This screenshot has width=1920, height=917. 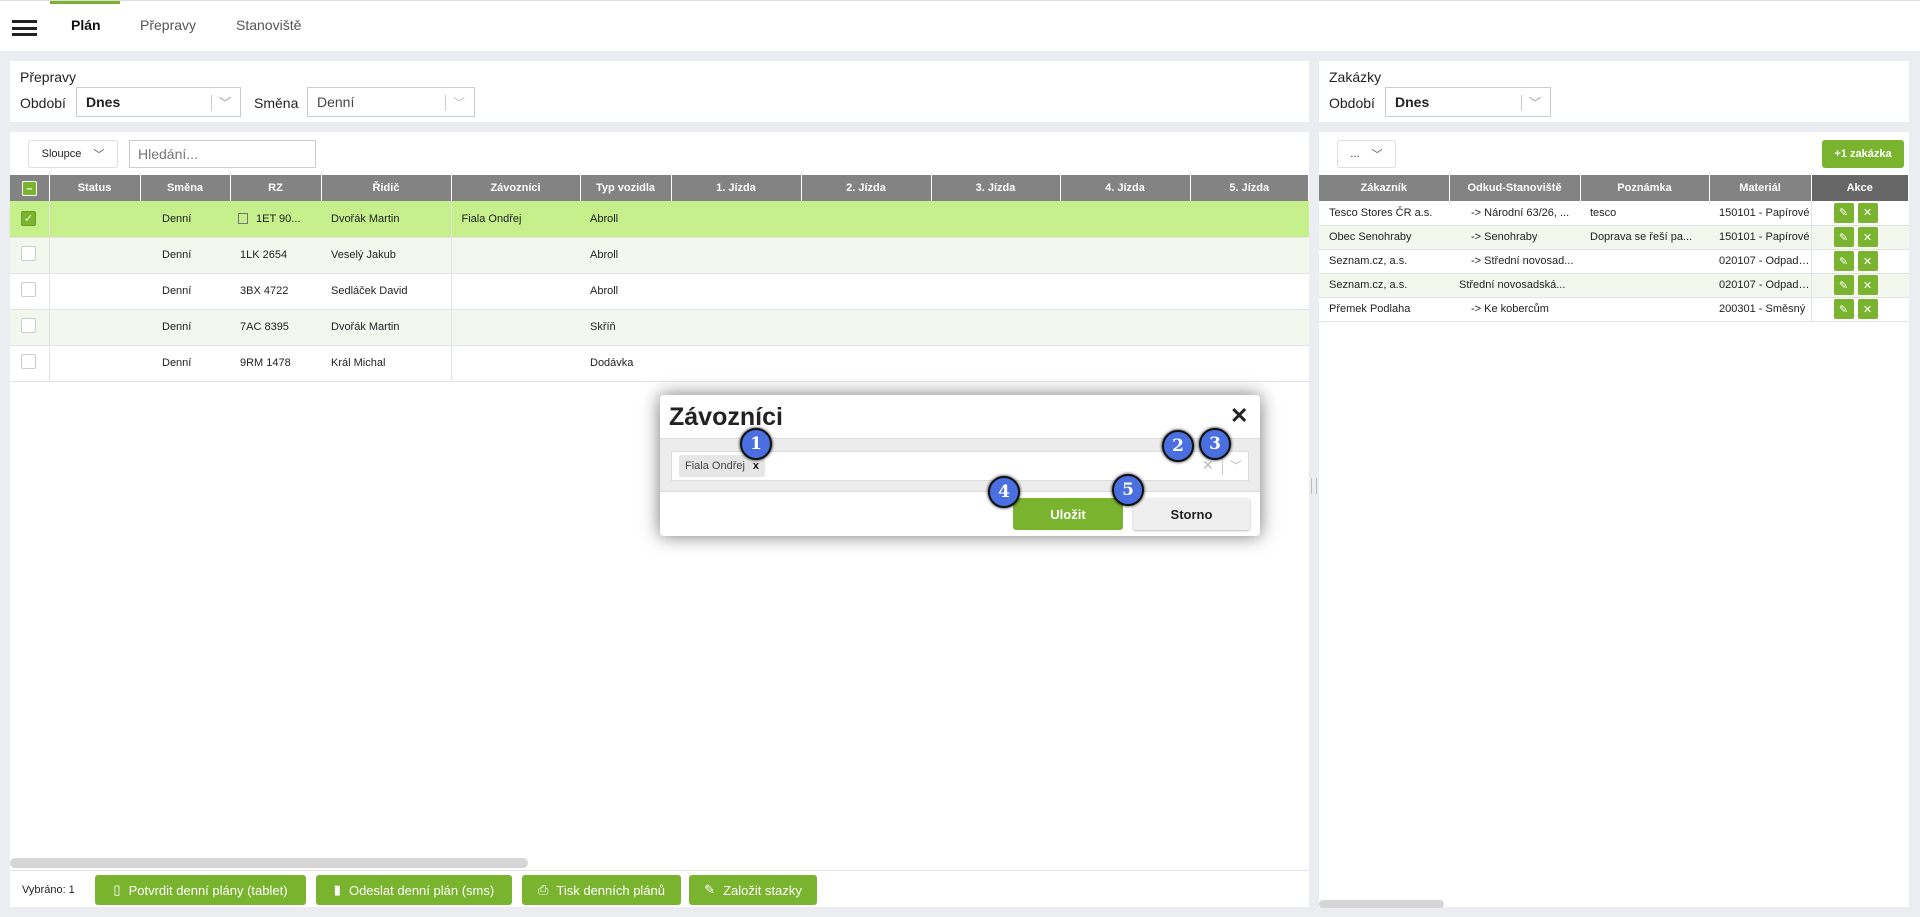 I want to click on confirm-plans-button: ▯ Potvrdit denní plány (tablet), so click(x=200, y=890).